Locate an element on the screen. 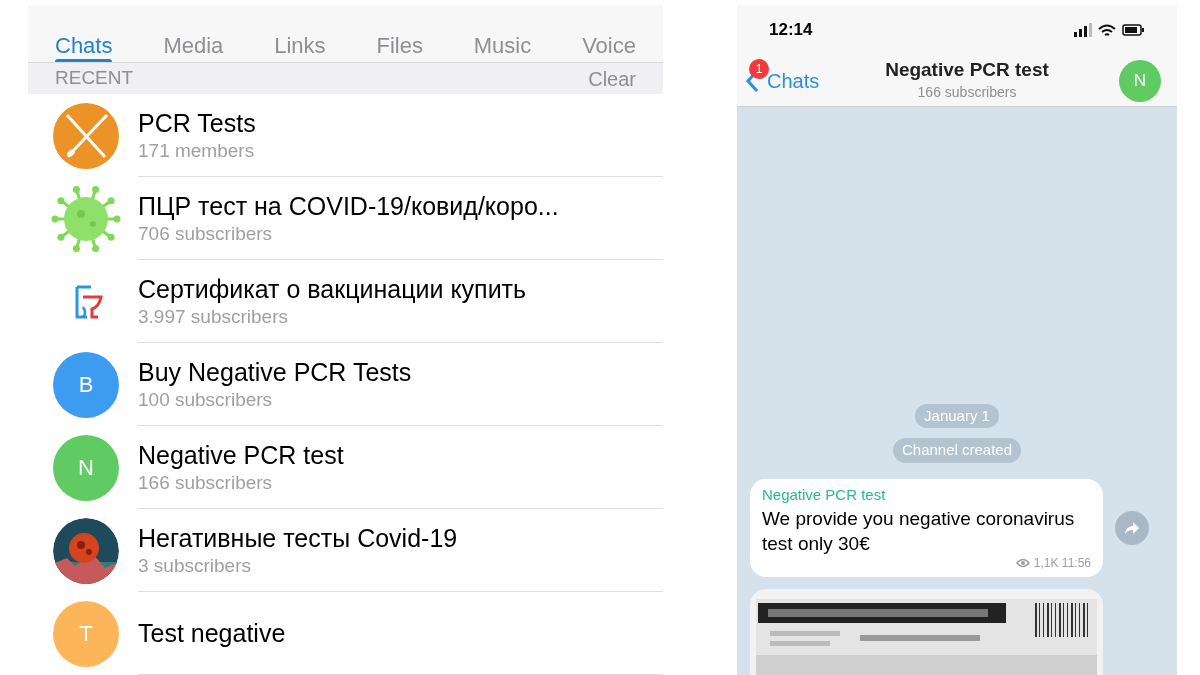  chat-row: T Test negative is located at coordinates (345, 633).